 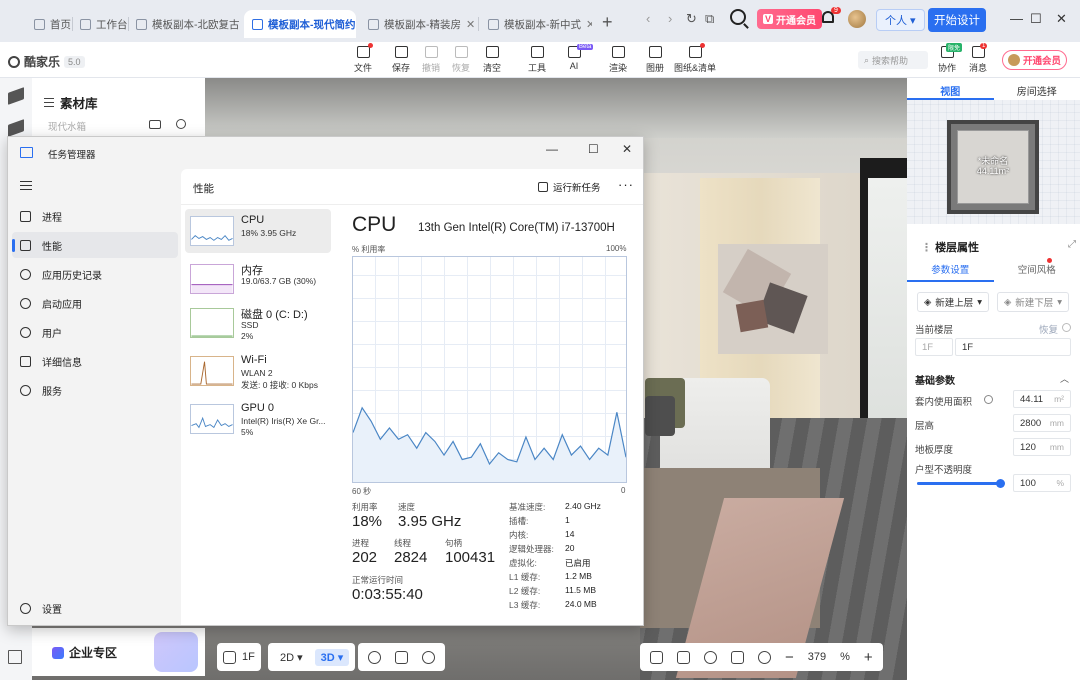 I want to click on vip-button-toolbar: 开通会员, so click(x=1035, y=60).